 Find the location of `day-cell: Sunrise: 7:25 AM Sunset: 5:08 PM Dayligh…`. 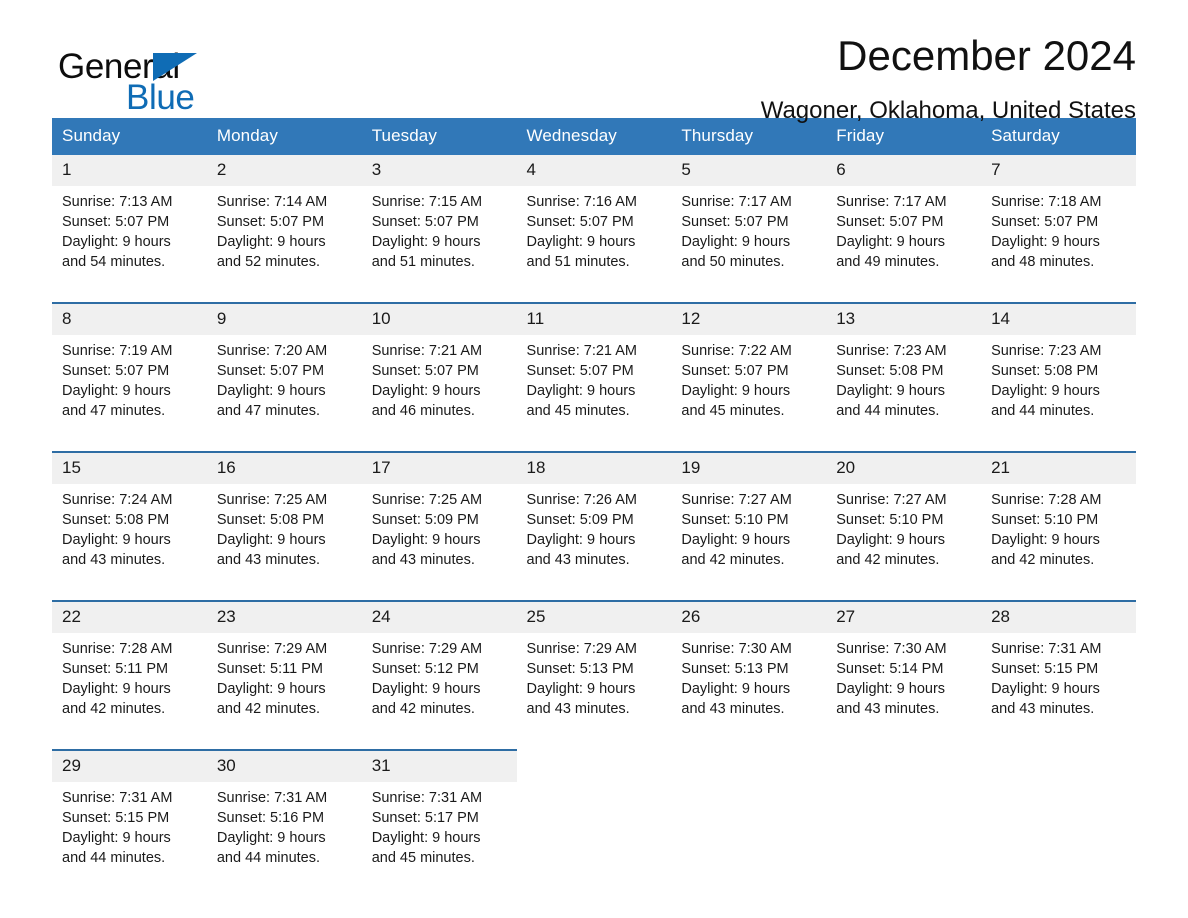

day-cell: Sunrise: 7:25 AM Sunset: 5:08 PM Dayligh… is located at coordinates (284, 542).